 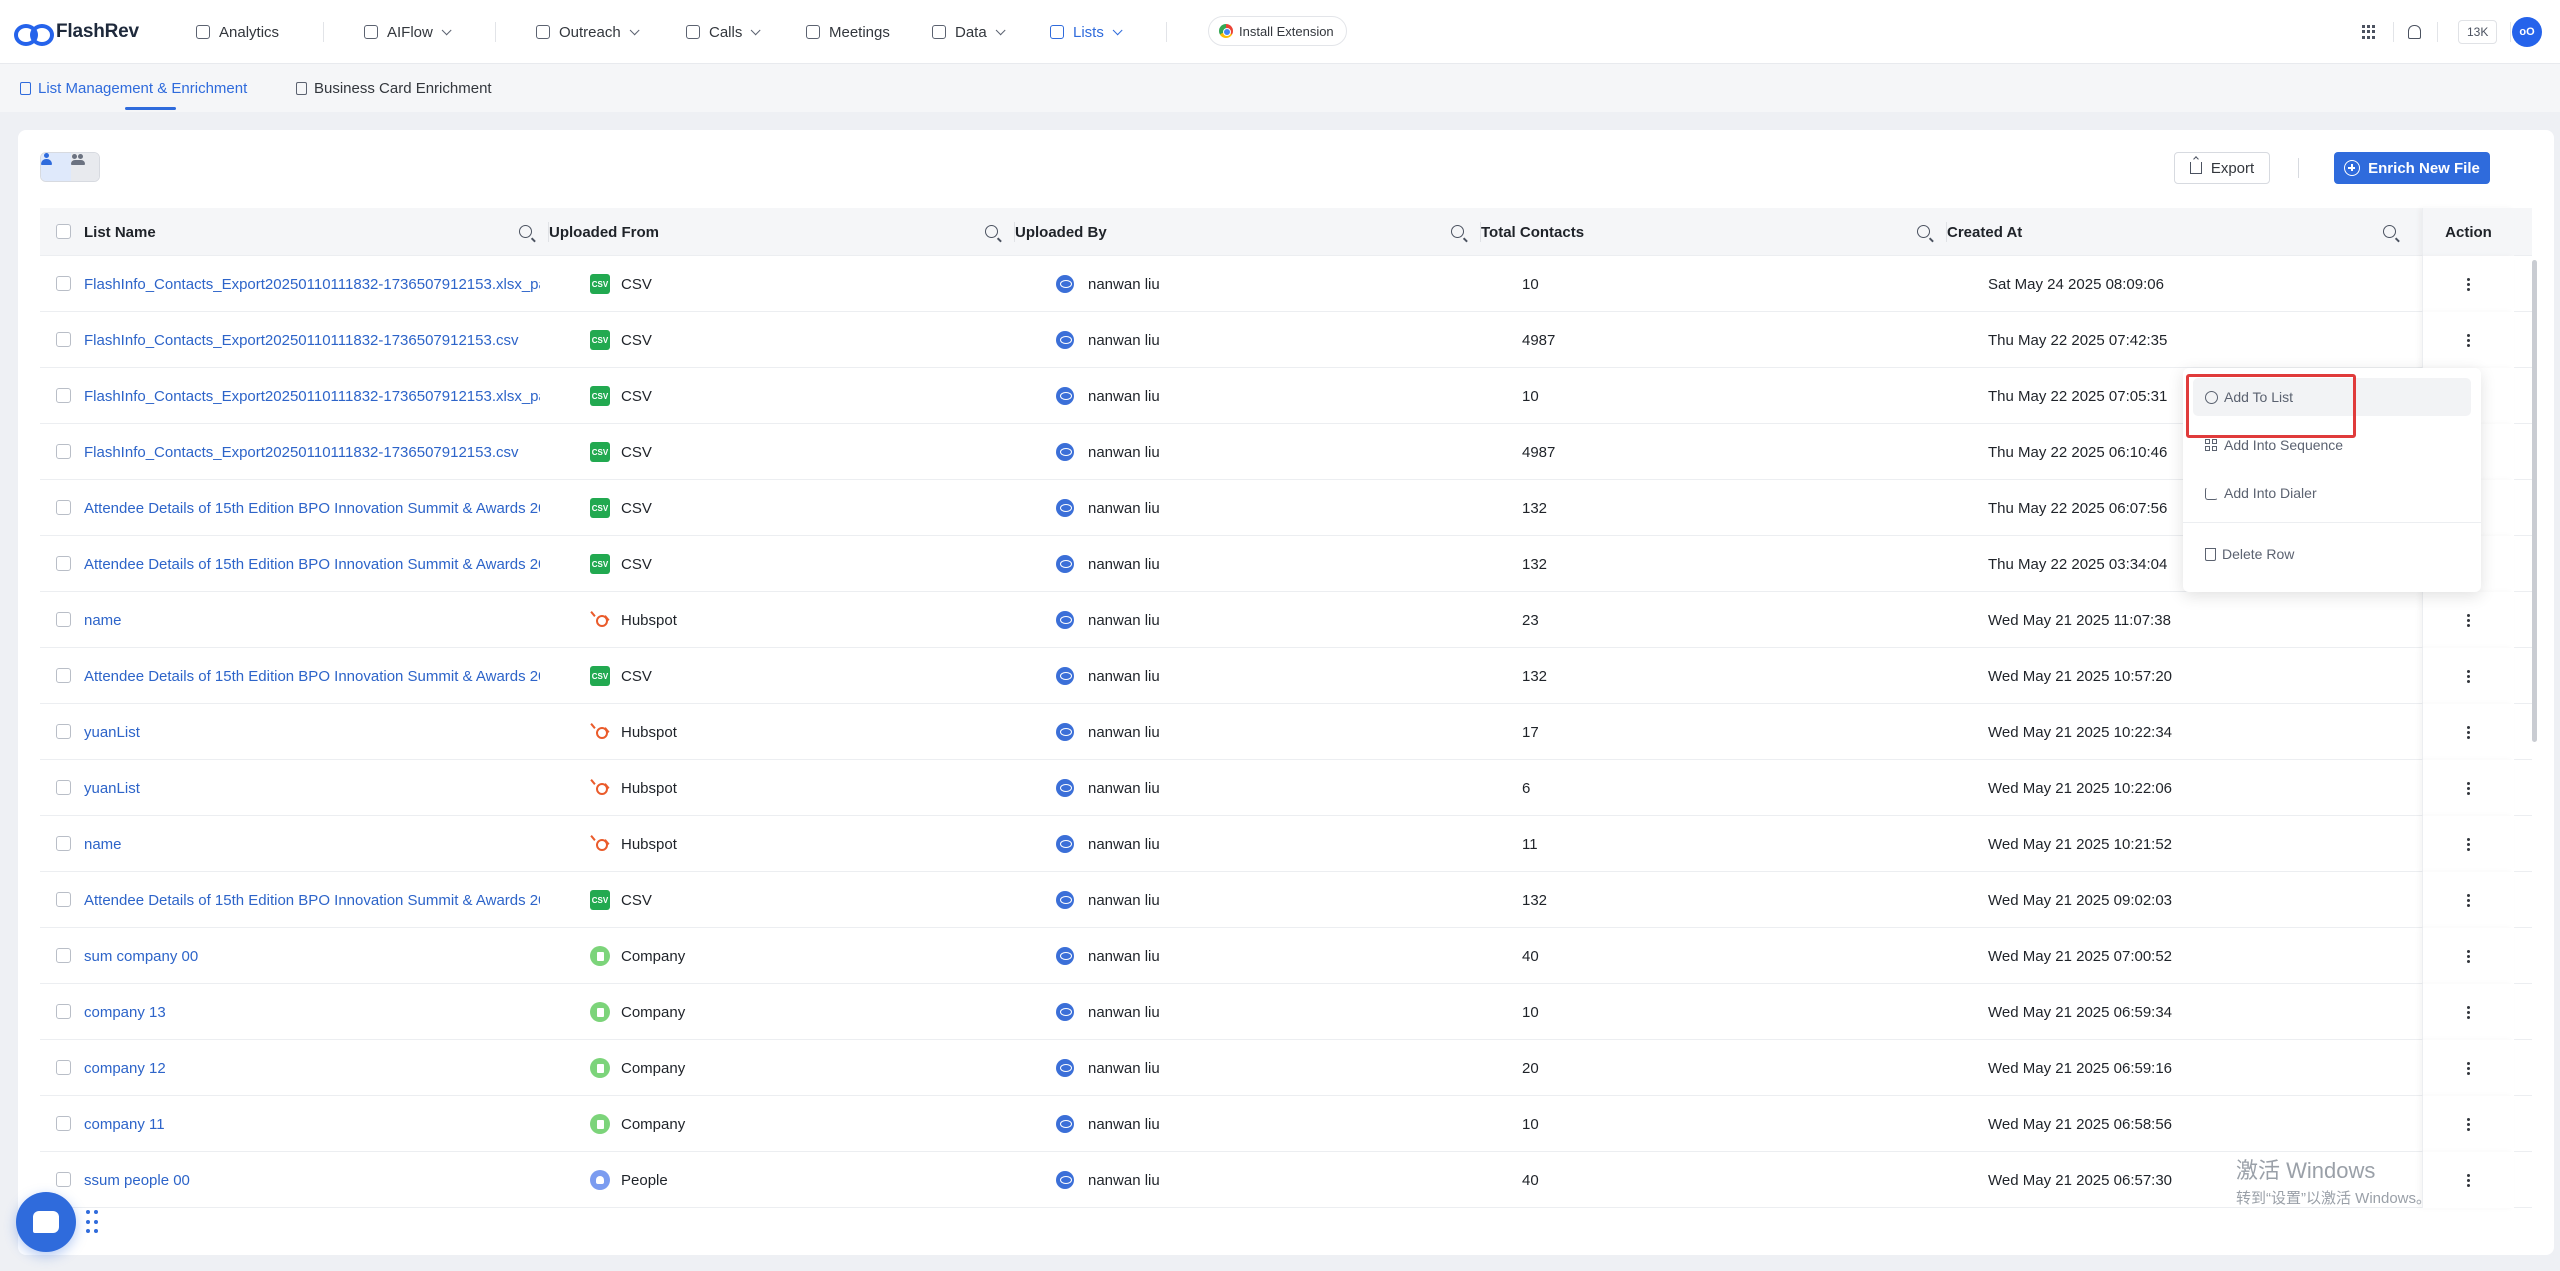 I want to click on uploaded-from-cell: CSV CSV, so click(x=621, y=564).